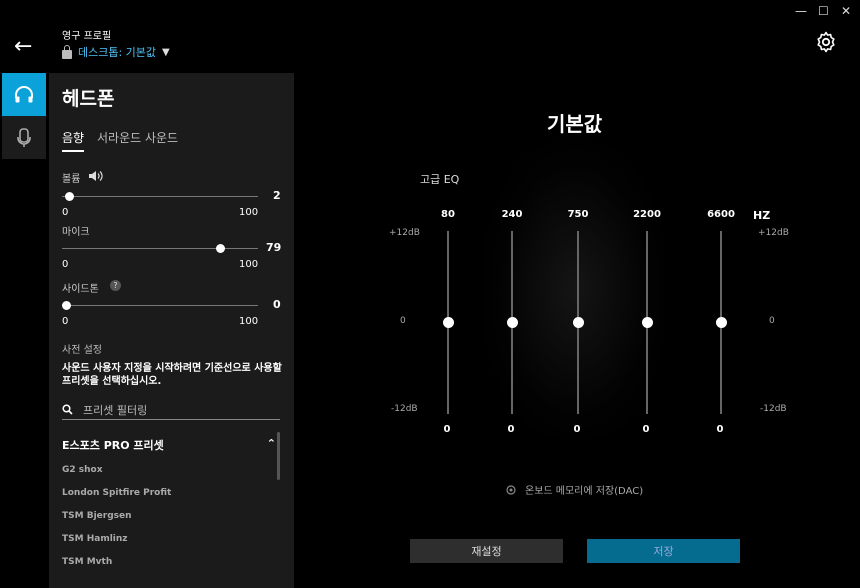  Describe the element at coordinates (721, 214) in the screenshot. I see `eq-band-6600-freq: 6600` at that location.